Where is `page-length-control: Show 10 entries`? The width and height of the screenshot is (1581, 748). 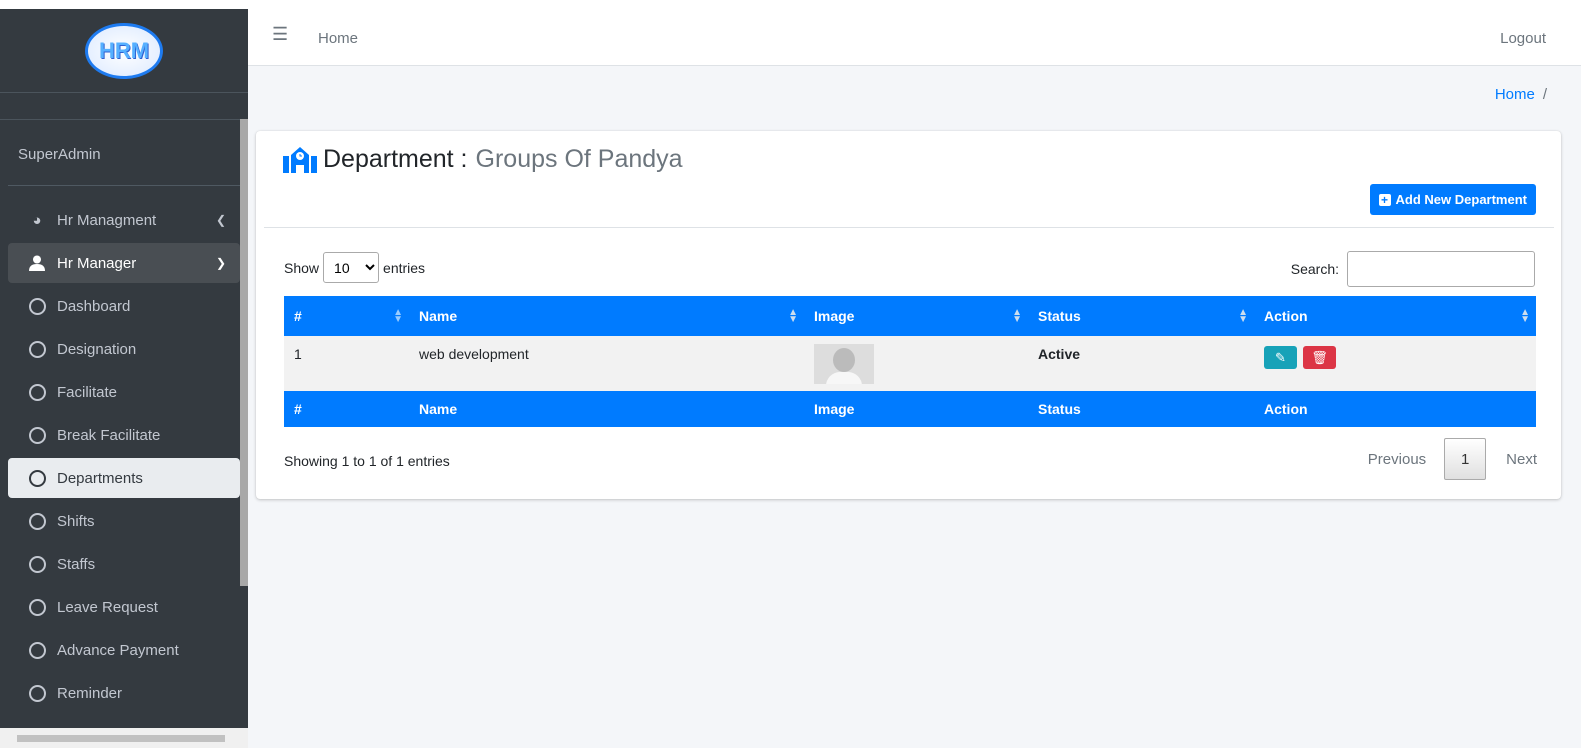 page-length-control: Show 10 entries is located at coordinates (354, 267).